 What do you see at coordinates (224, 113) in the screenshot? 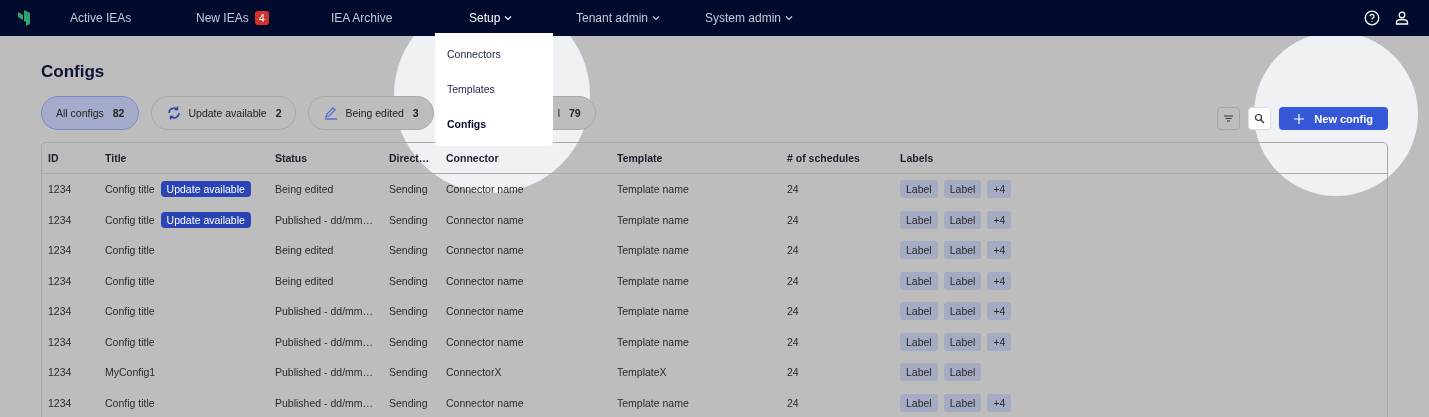
I see `filter-chip: Update available 2` at bounding box center [224, 113].